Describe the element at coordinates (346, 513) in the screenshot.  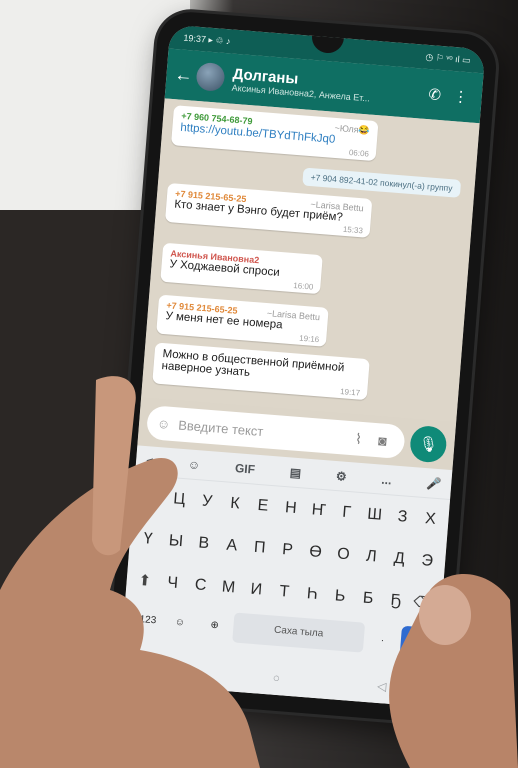
I see `key: Г` at that location.